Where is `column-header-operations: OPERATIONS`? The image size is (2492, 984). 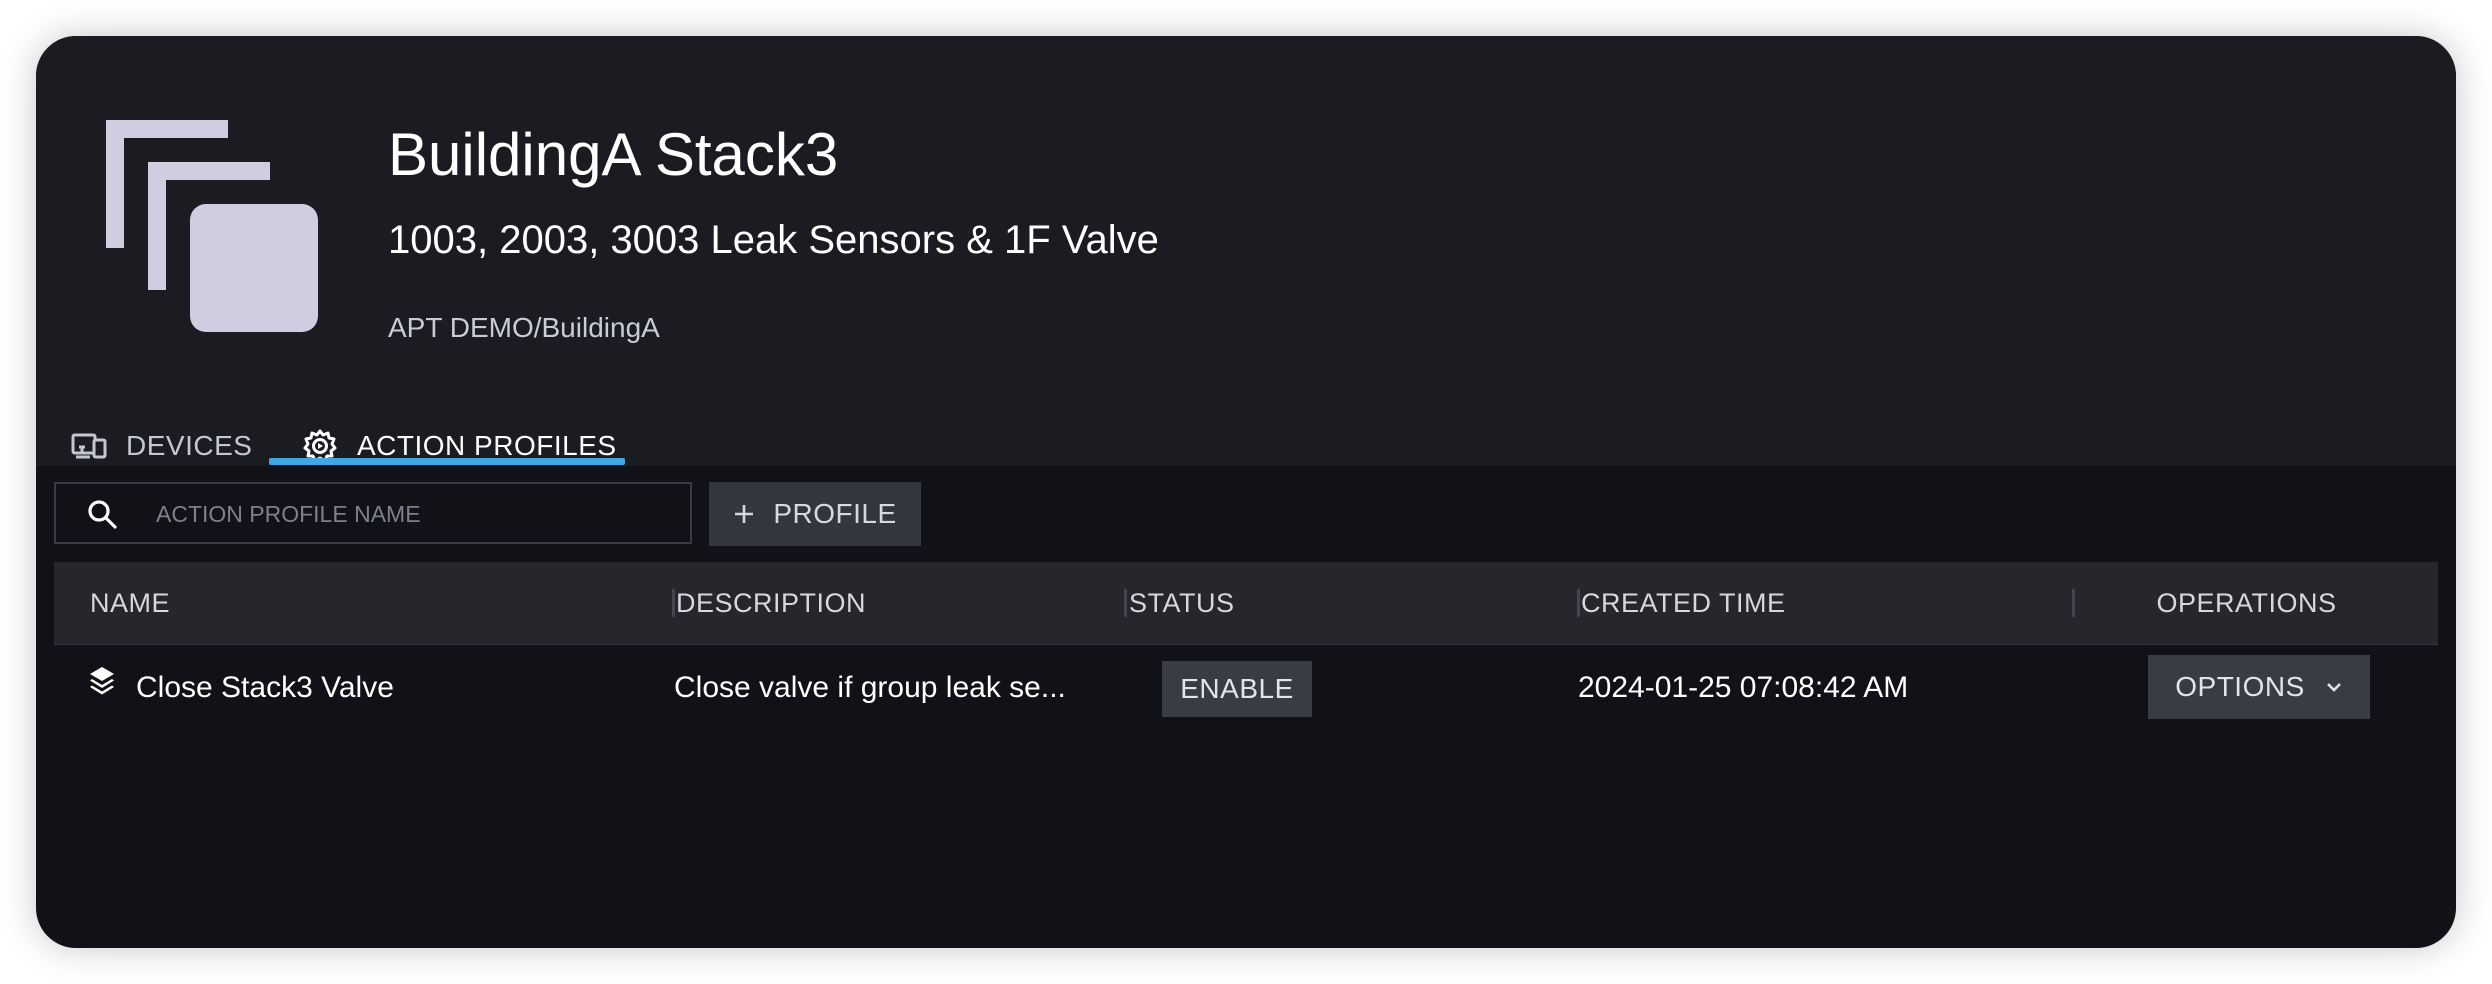
column-header-operations: OPERATIONS is located at coordinates (2246, 603).